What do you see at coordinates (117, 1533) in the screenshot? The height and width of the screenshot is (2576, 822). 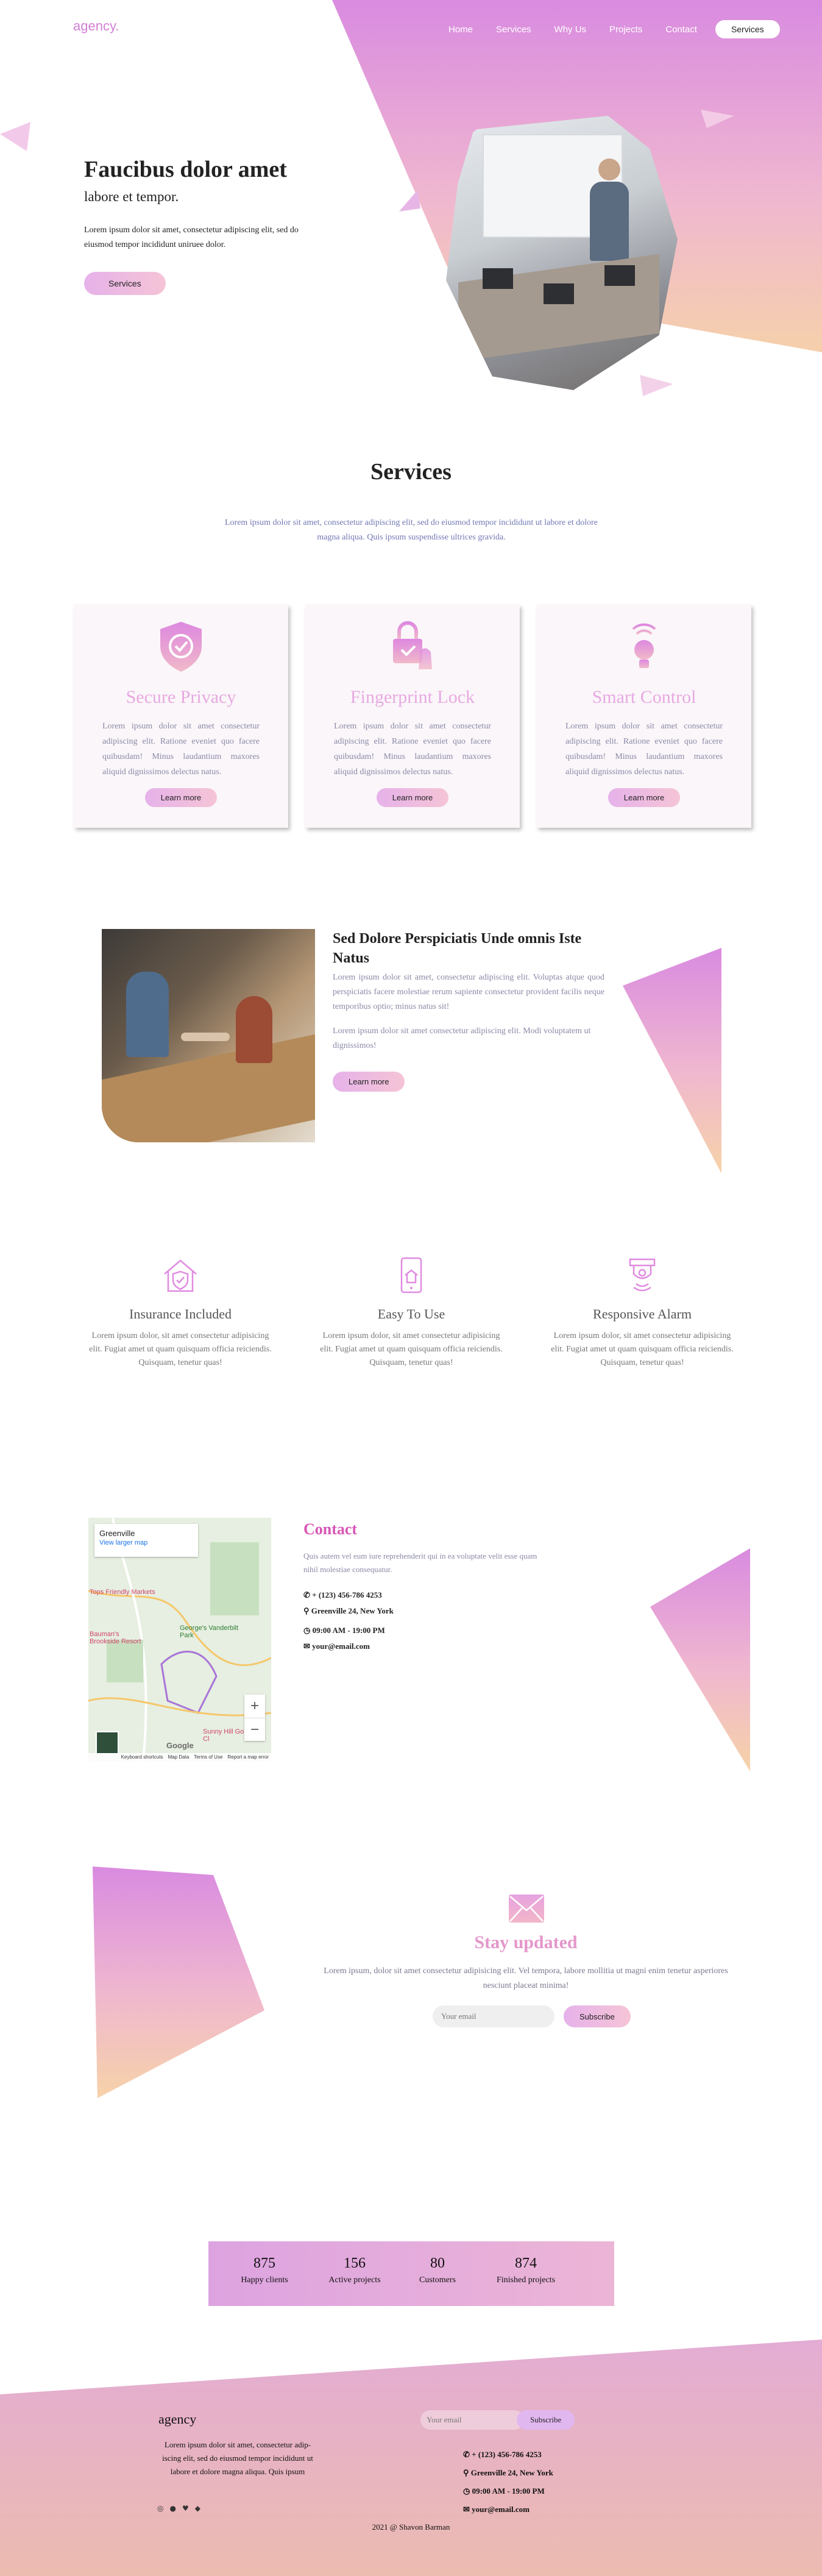 I see `map-place-name: Greenville` at bounding box center [117, 1533].